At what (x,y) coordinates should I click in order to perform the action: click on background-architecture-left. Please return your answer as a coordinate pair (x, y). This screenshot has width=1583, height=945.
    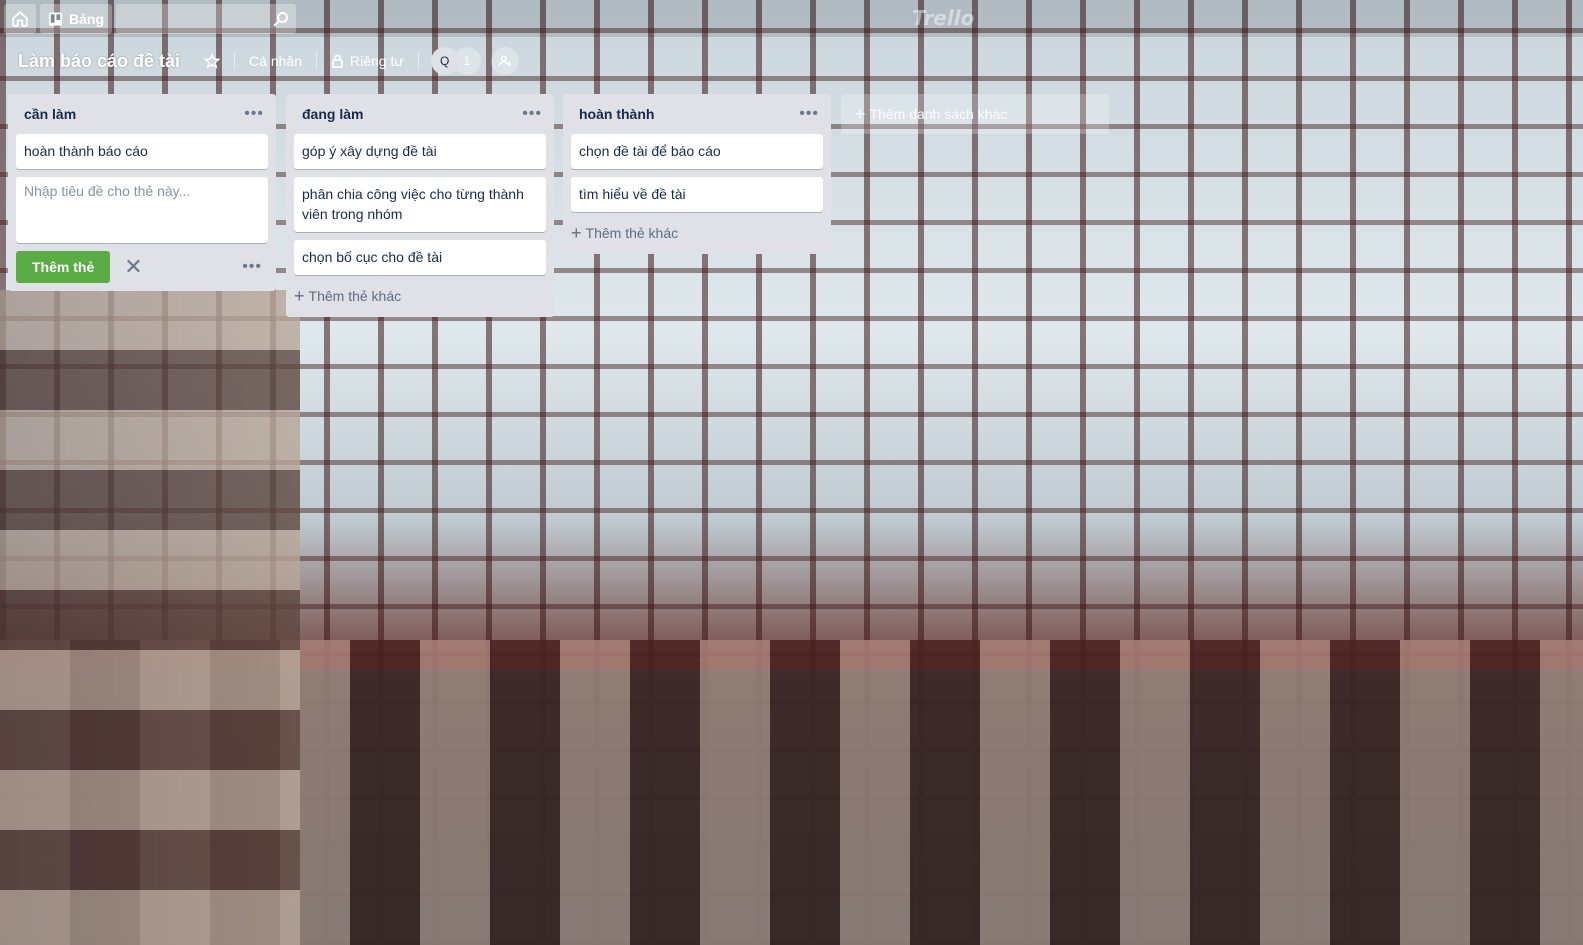
    Looking at the image, I should click on (150, 617).